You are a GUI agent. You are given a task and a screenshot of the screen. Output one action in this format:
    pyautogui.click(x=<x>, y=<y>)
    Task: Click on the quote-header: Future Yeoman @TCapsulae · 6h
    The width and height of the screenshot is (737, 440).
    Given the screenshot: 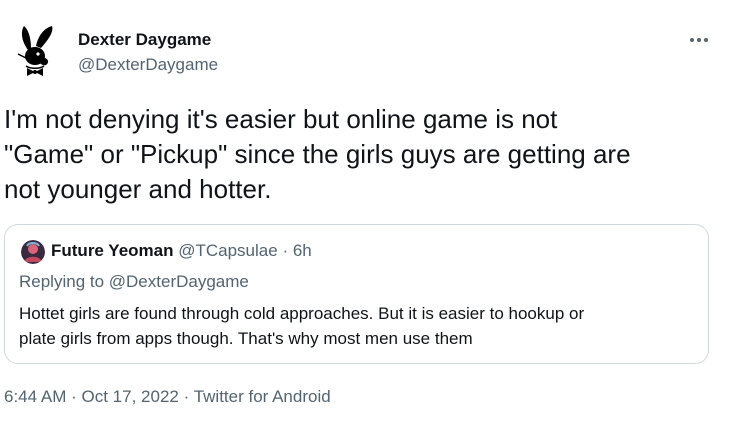 What is the action you would take?
    pyautogui.click(x=181, y=251)
    